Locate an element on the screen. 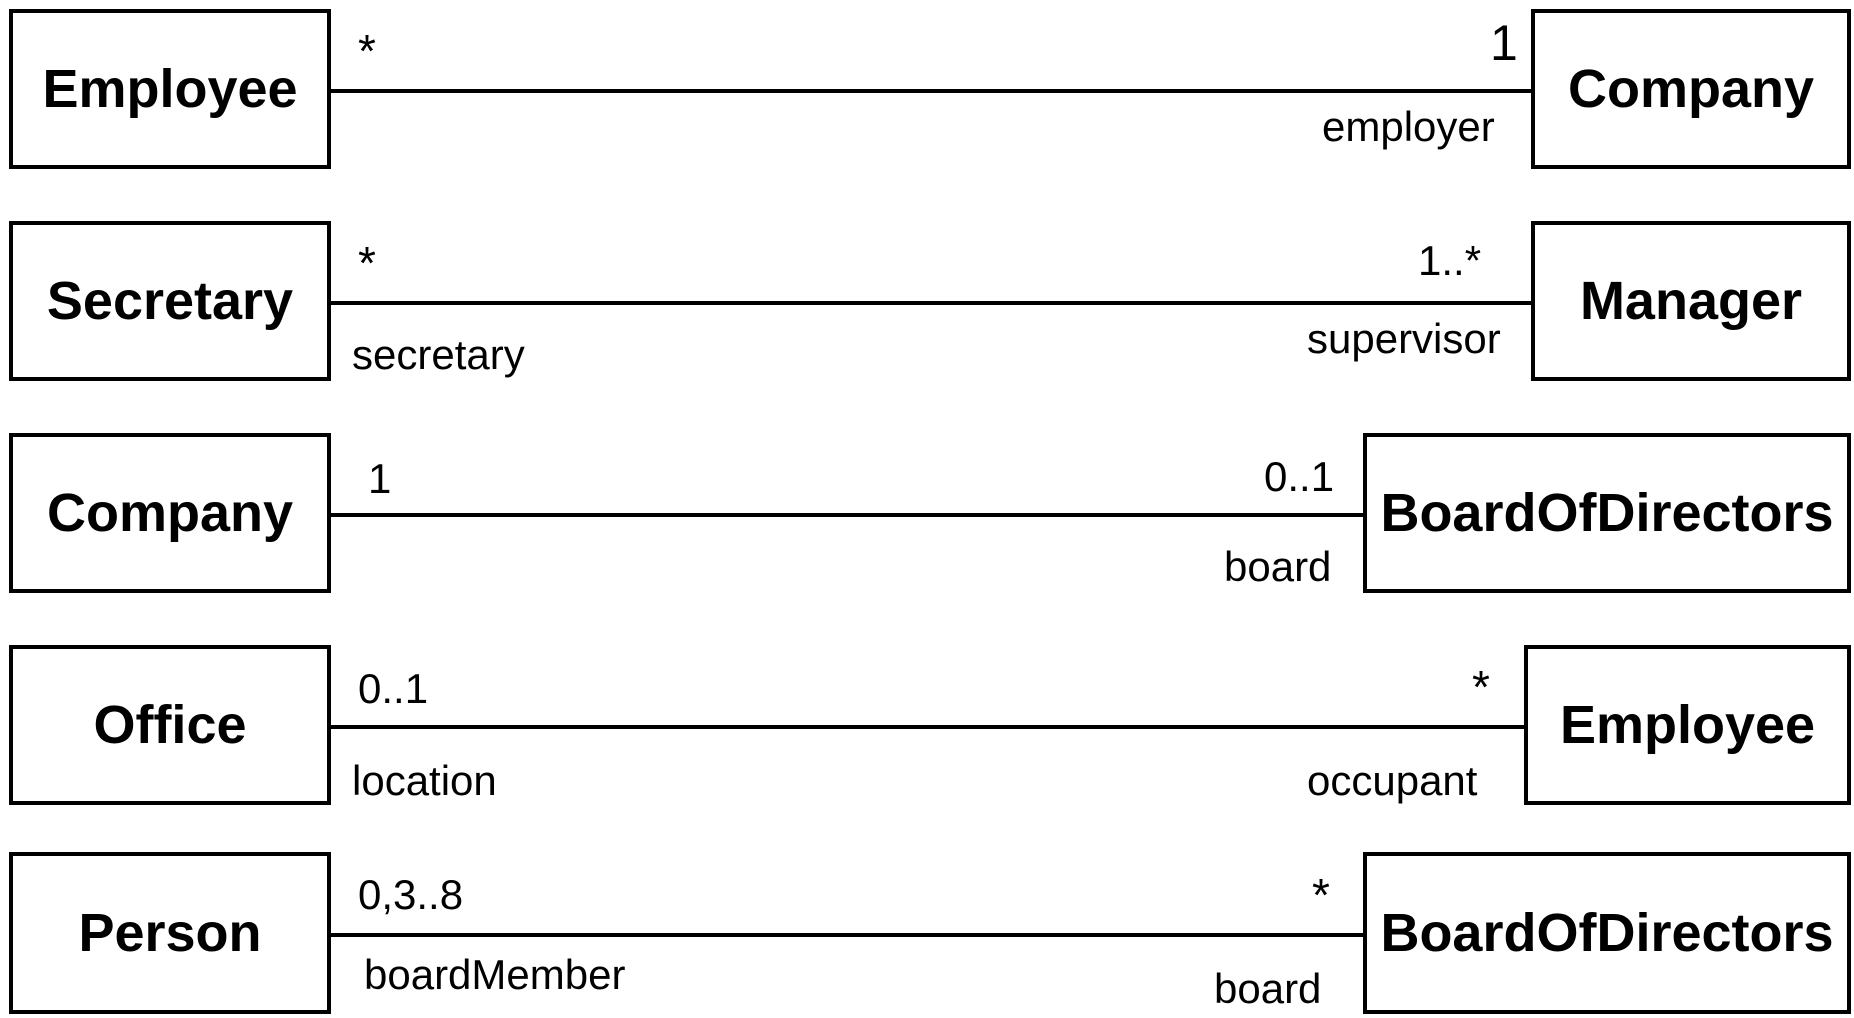 Image resolution: width=1854 pixels, height=1018 pixels. right-multiplicity: 1 is located at coordinates (1504, 43).